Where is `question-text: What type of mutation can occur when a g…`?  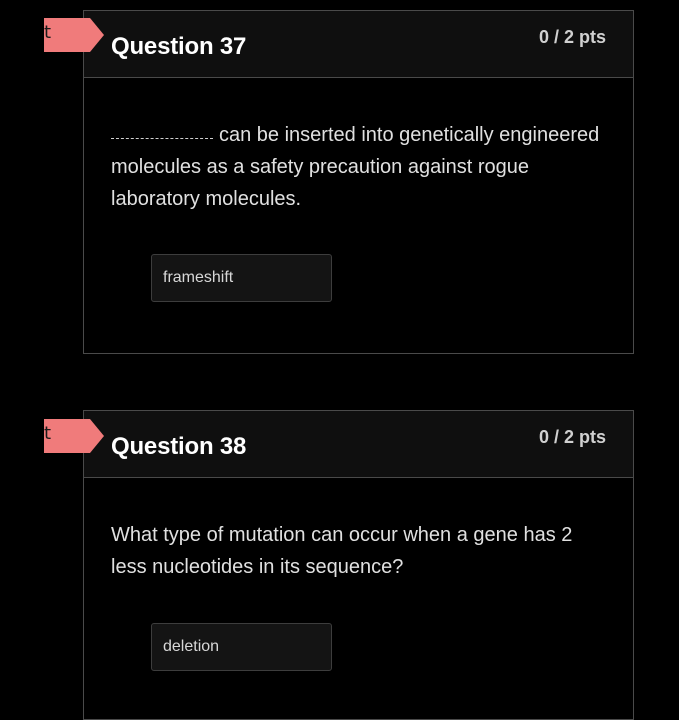
question-text: What type of mutation can occur when a g… is located at coordinates (342, 551).